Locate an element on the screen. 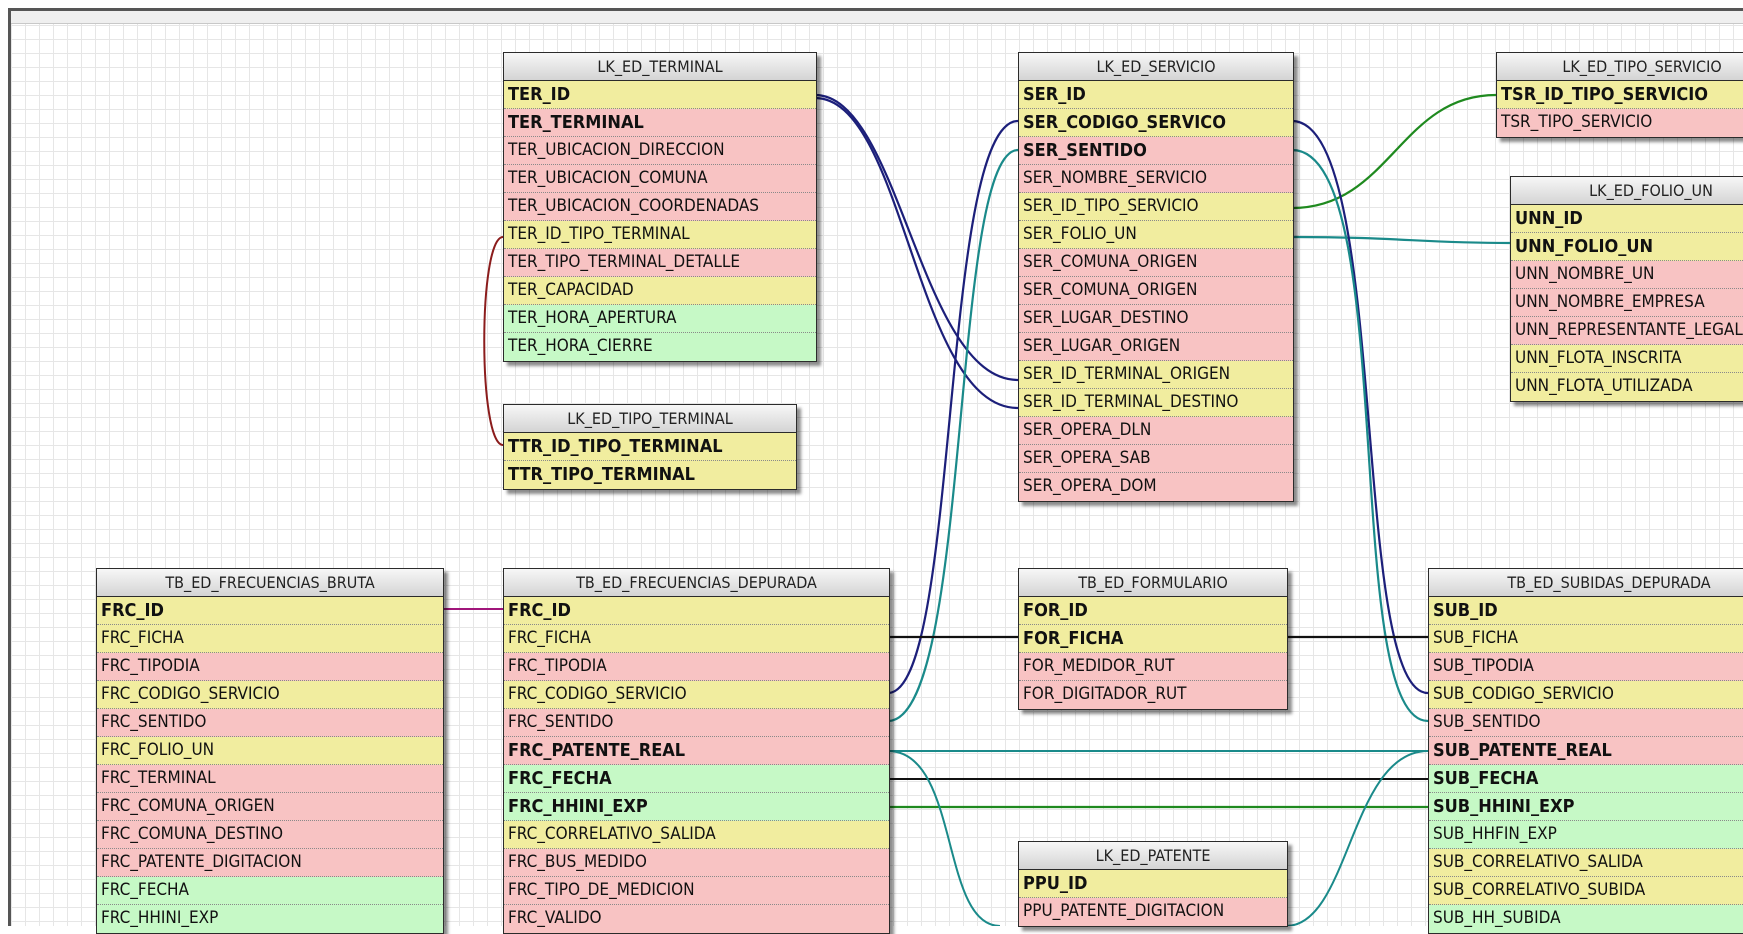 Image resolution: width=1743 pixels, height=934 pixels. table-column: PPU_ID is located at coordinates (1153, 884).